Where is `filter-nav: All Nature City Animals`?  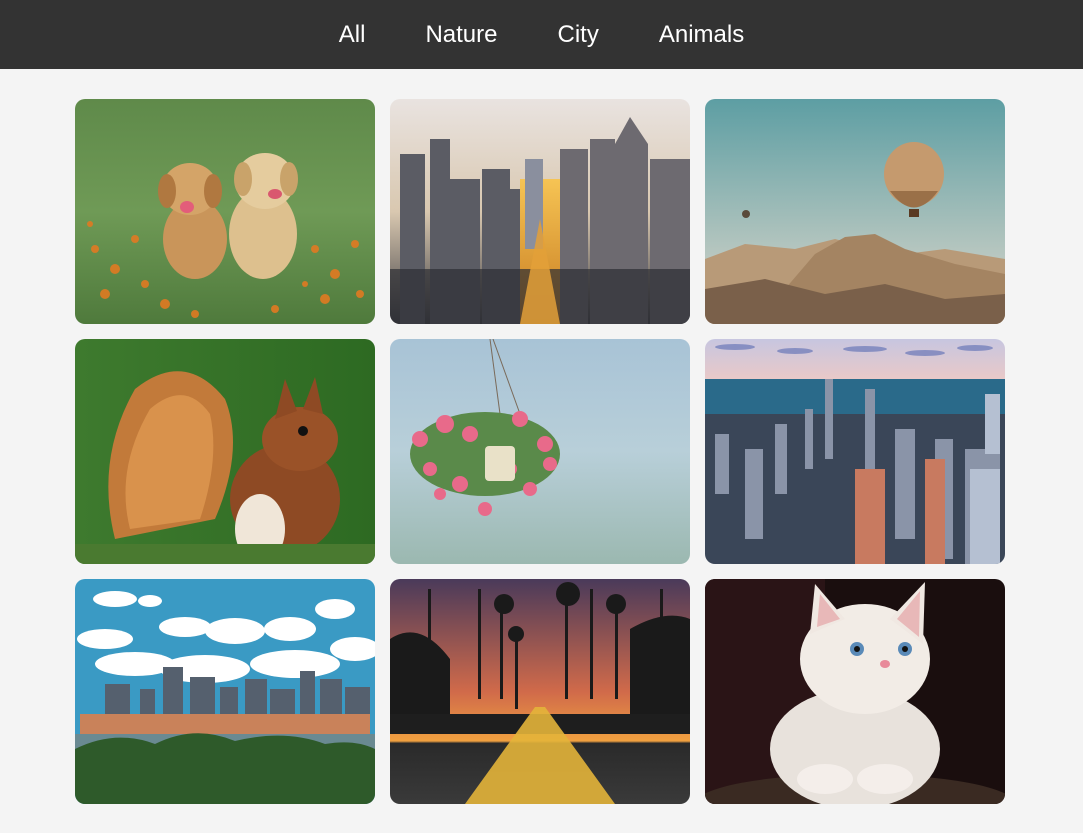
filter-nav: All Nature City Animals is located at coordinates (541, 34).